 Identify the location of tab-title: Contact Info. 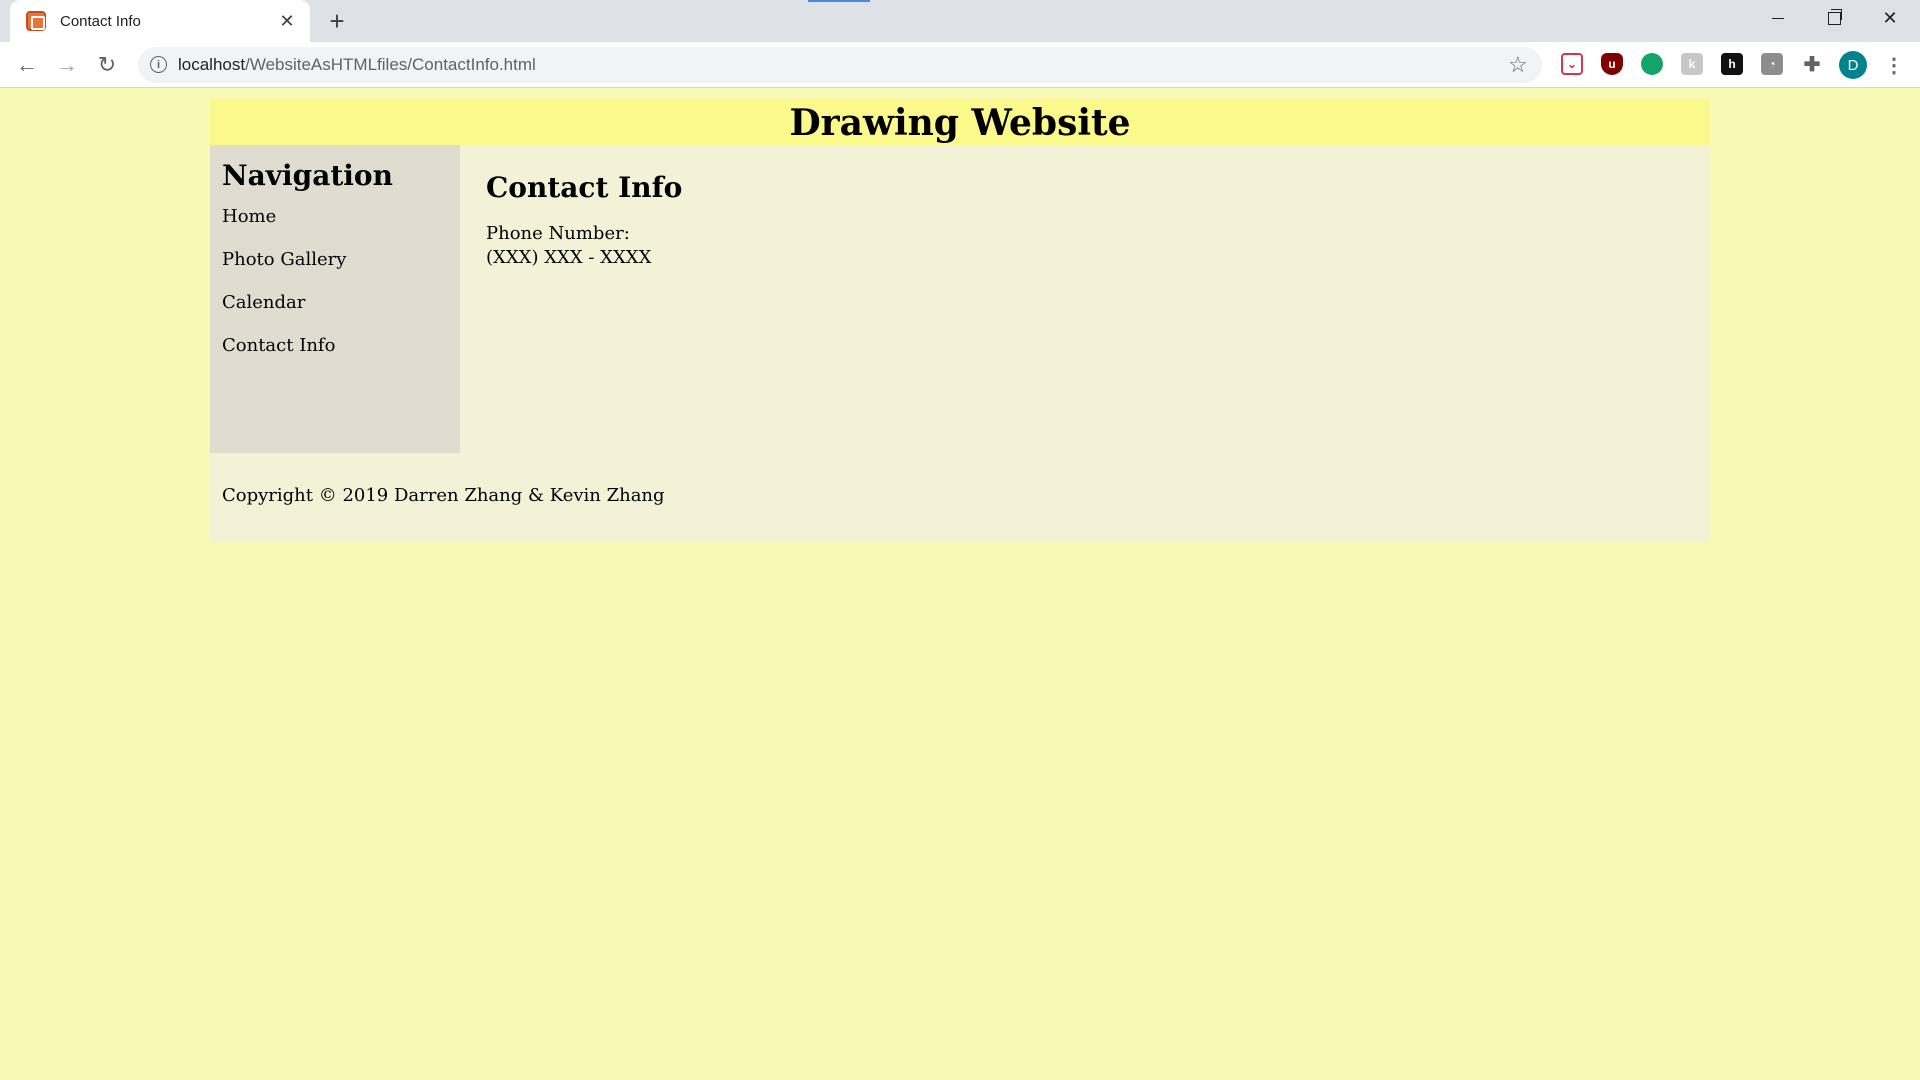
(100, 21).